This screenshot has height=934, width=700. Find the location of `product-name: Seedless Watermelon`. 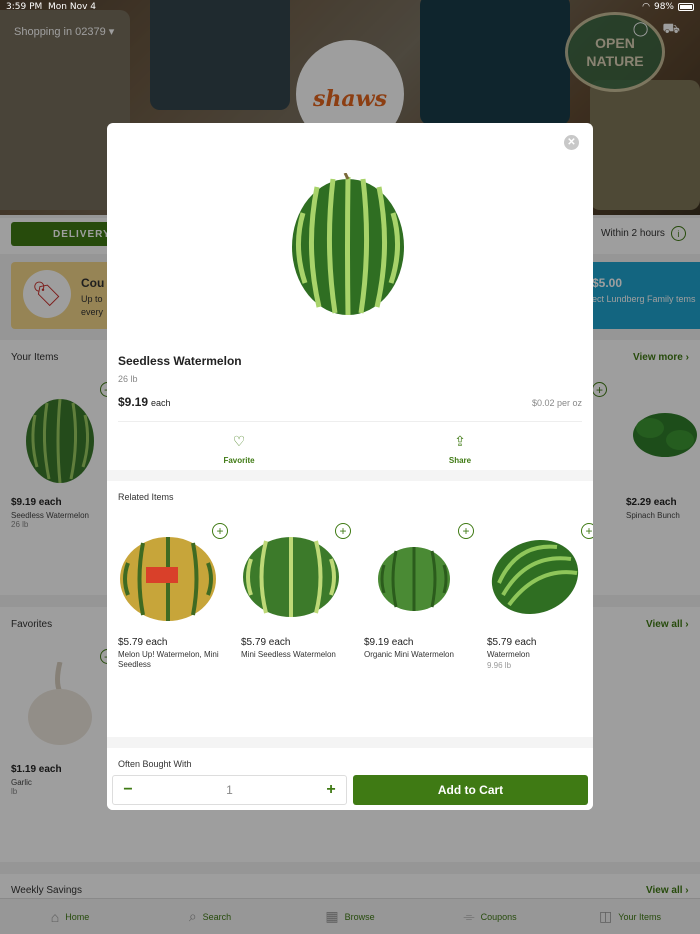

product-name: Seedless Watermelon is located at coordinates (180, 361).